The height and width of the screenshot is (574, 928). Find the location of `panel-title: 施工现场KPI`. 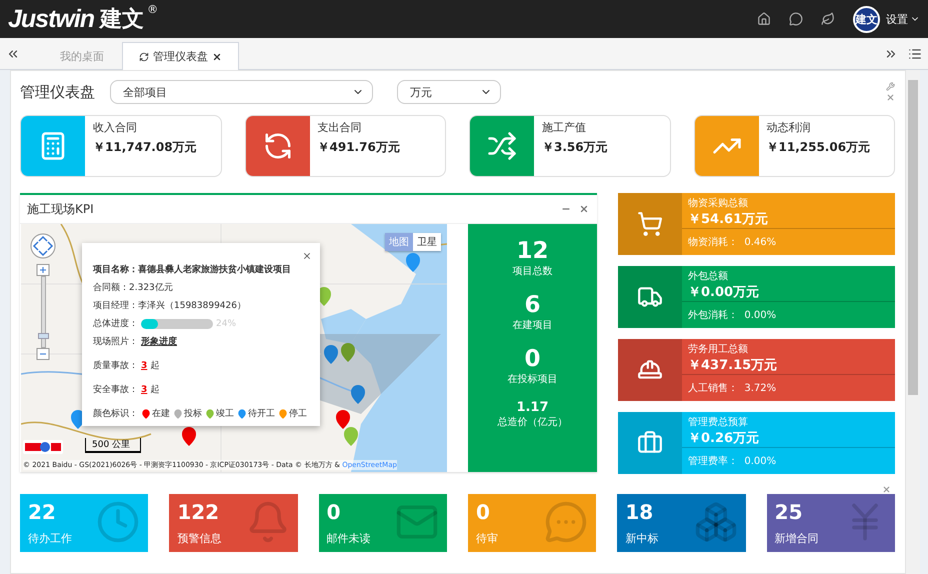

panel-title: 施工现场KPI is located at coordinates (60, 209).